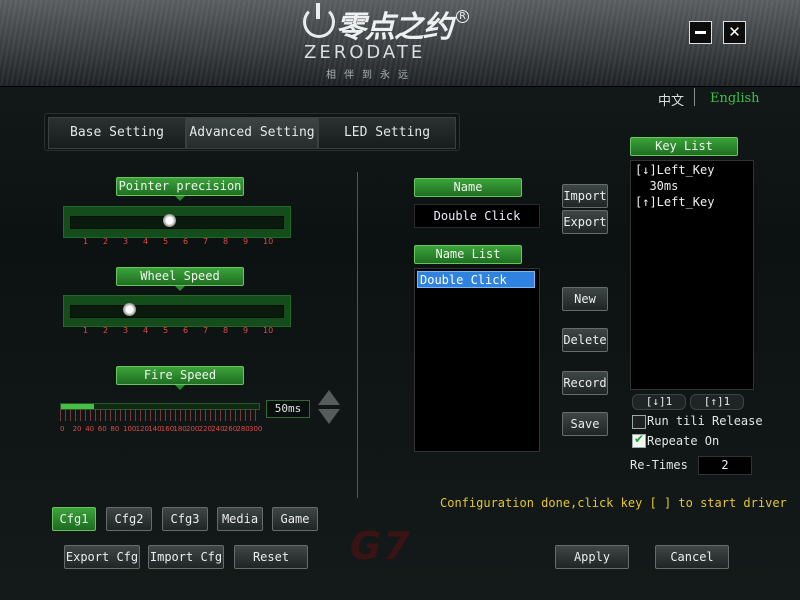  Describe the element at coordinates (585, 222) in the screenshot. I see `export-button: Export` at that location.